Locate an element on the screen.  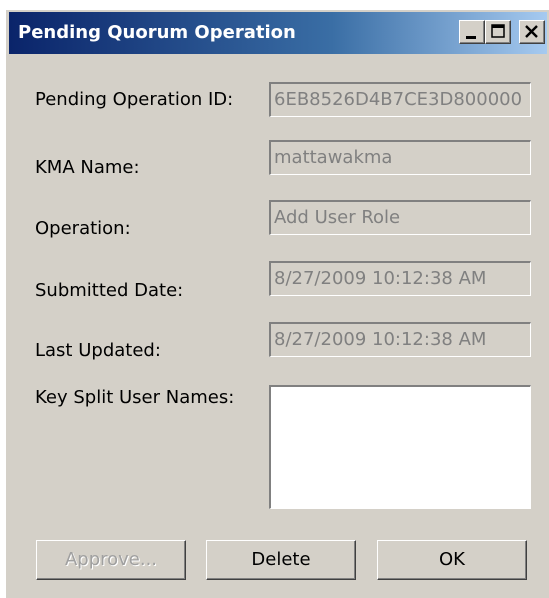
minimize-icon is located at coordinates (471, 37).